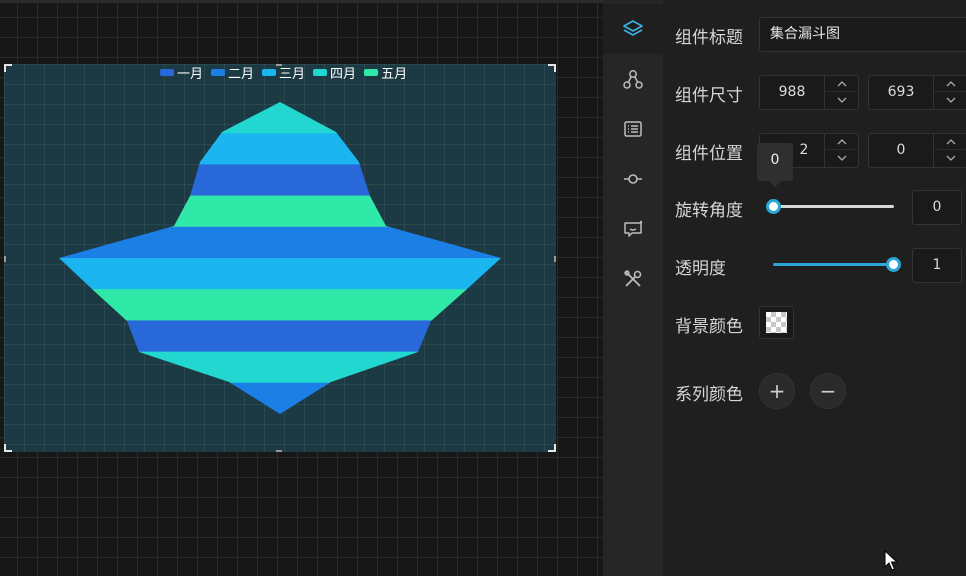  I want to click on rail-tab-layers, so click(633, 29).